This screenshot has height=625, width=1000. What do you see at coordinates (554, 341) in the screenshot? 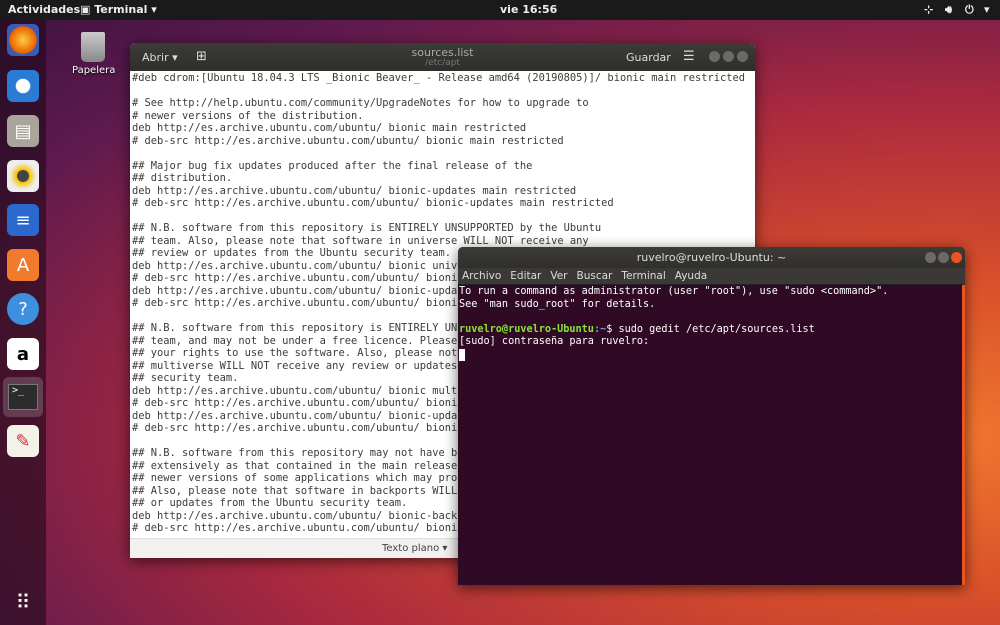
I see `terminal-line: [sudo] contraseña para ruvelro:` at bounding box center [554, 341].